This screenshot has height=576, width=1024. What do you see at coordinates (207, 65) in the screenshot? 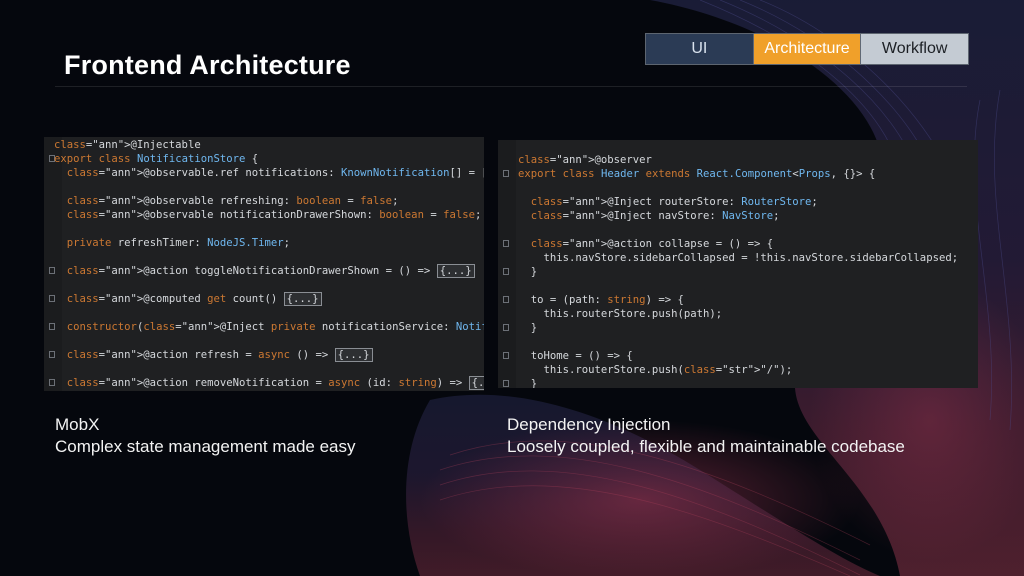
I see `slide-title: Frontend Architecture` at bounding box center [207, 65].